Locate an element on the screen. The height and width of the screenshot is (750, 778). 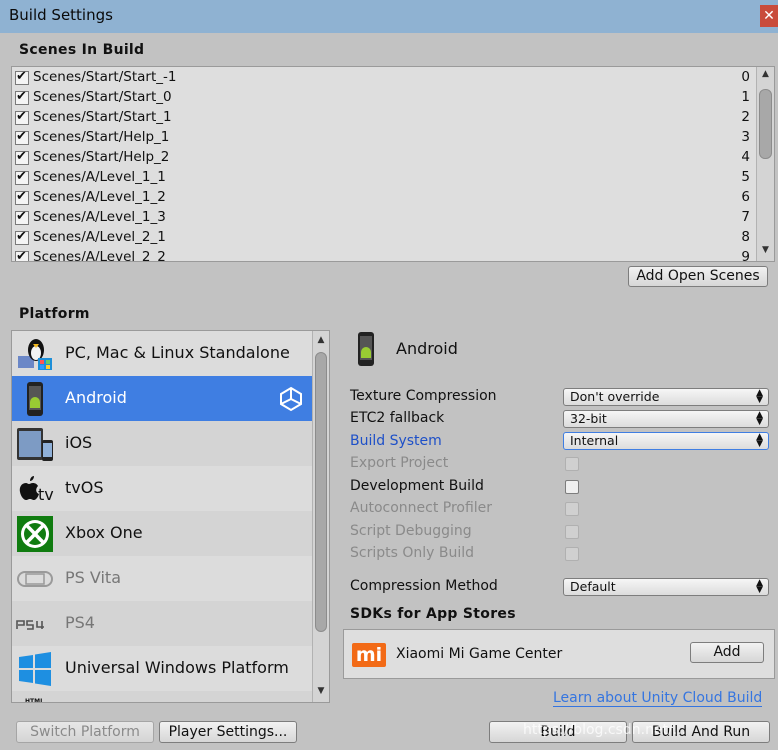
scene-path: Scenes/A/Level_1_2 is located at coordinates (99, 197).